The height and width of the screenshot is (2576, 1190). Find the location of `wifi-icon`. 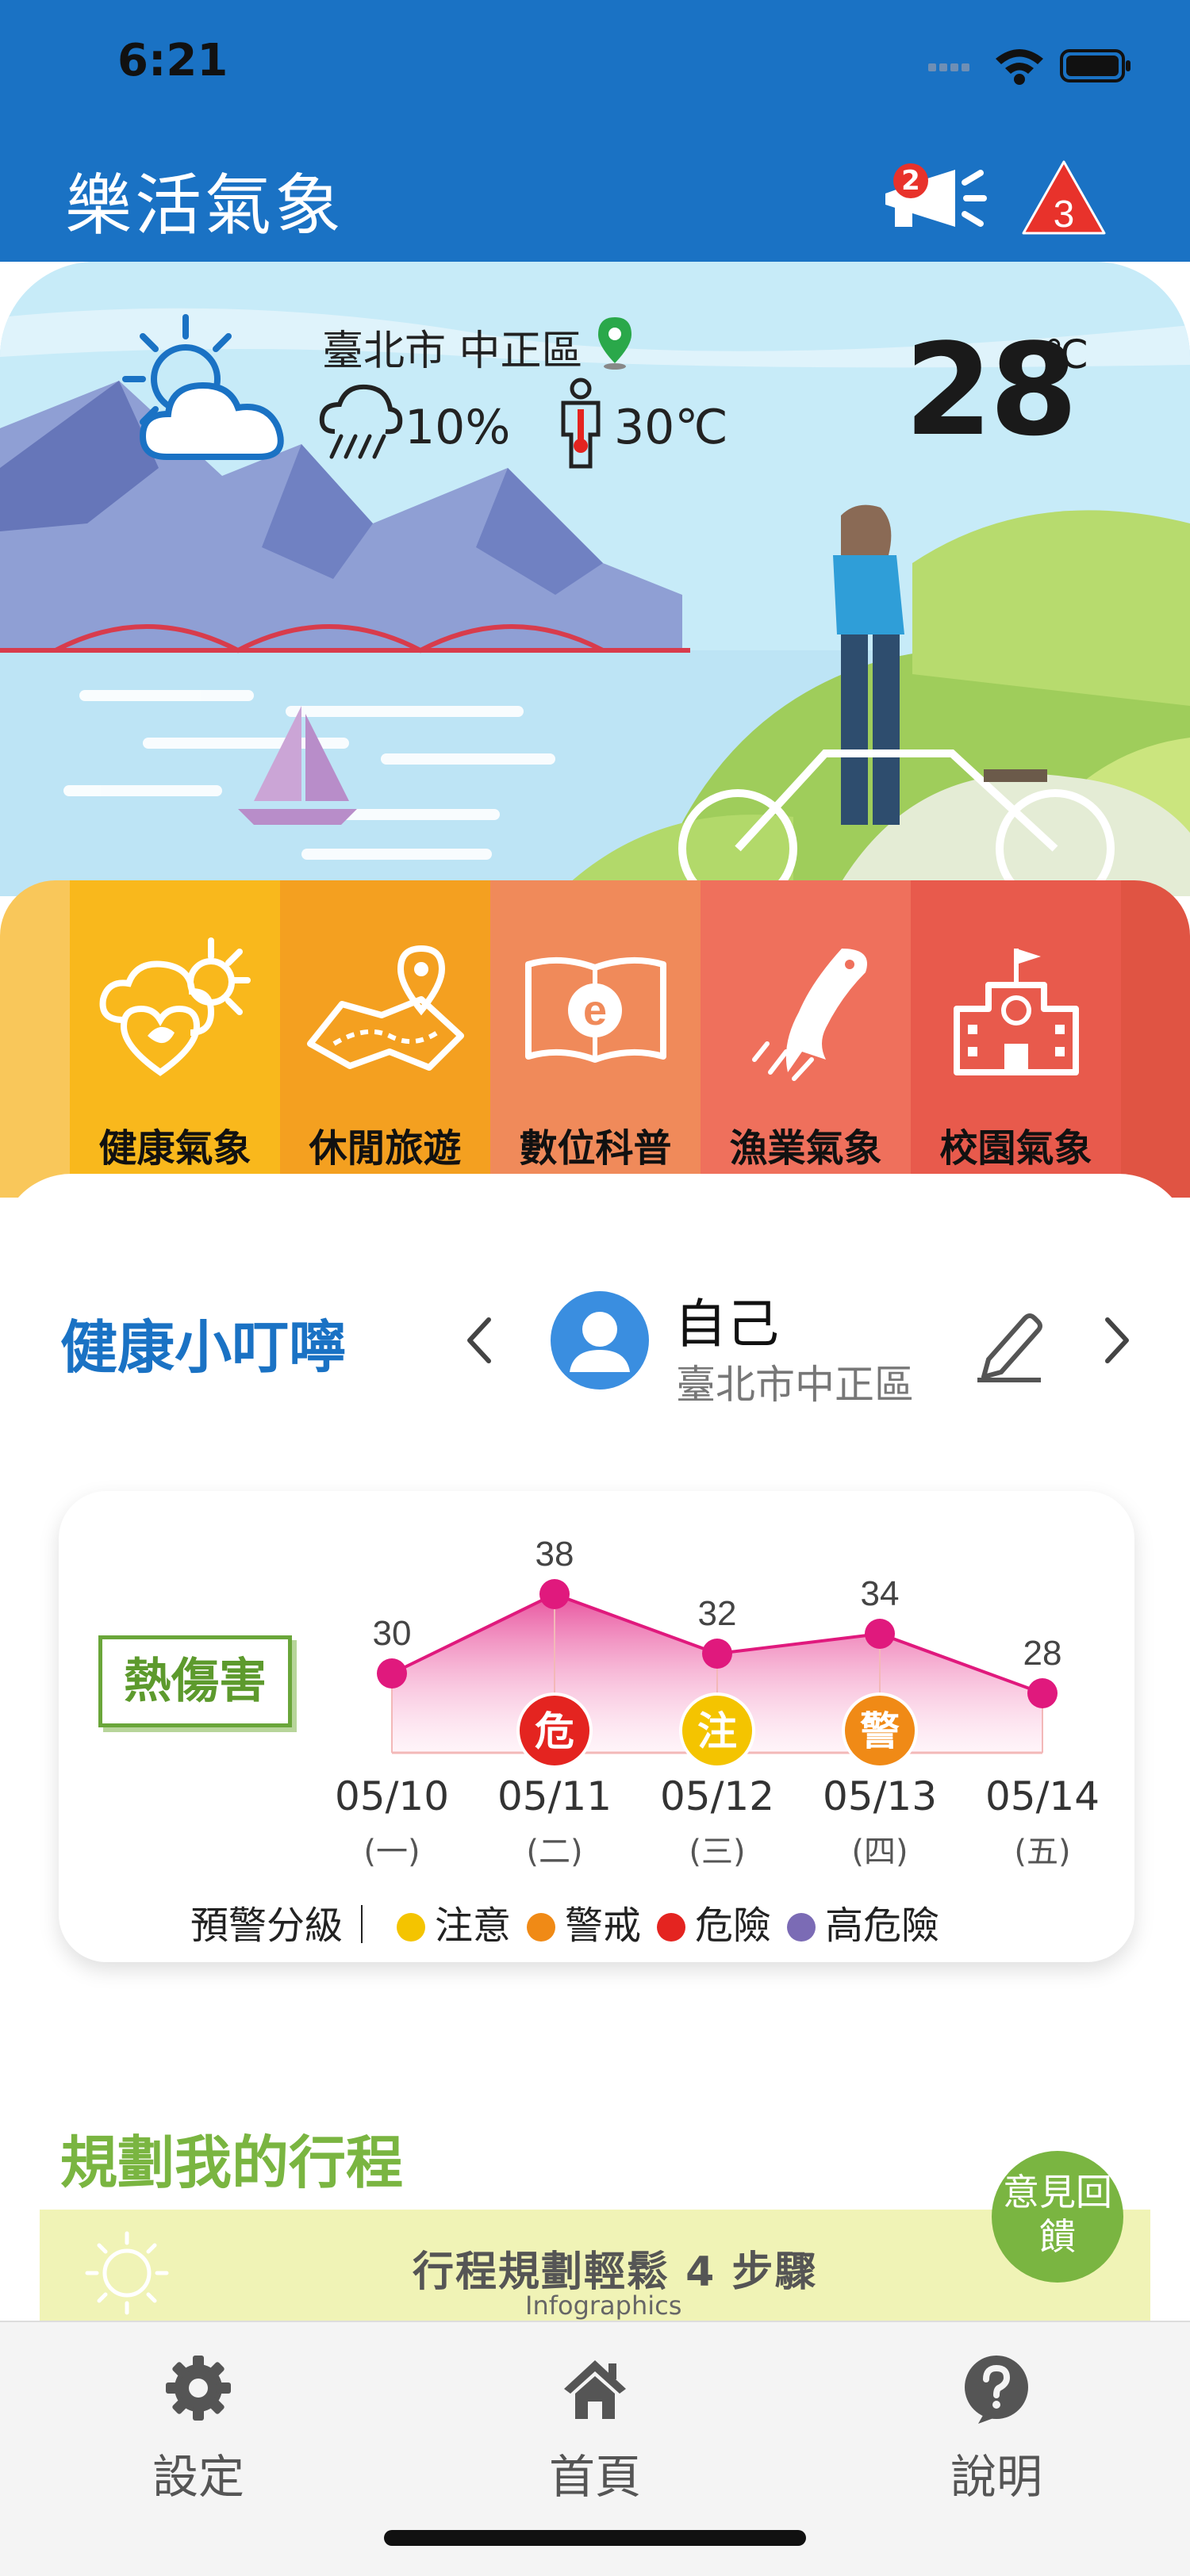

wifi-icon is located at coordinates (1019, 67).